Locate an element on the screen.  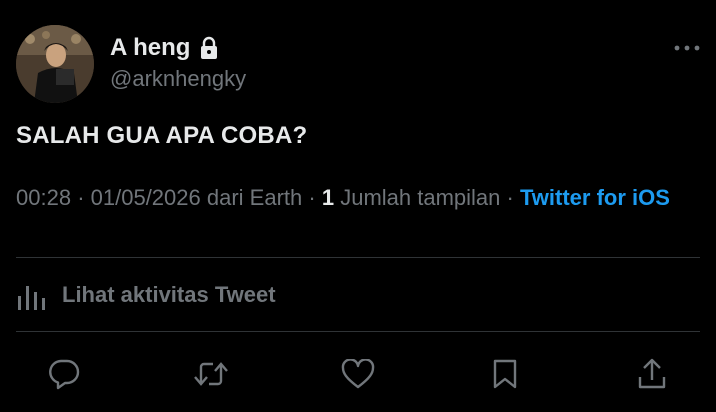
tweet-date: 01/05/2026 is located at coordinates (146, 197).